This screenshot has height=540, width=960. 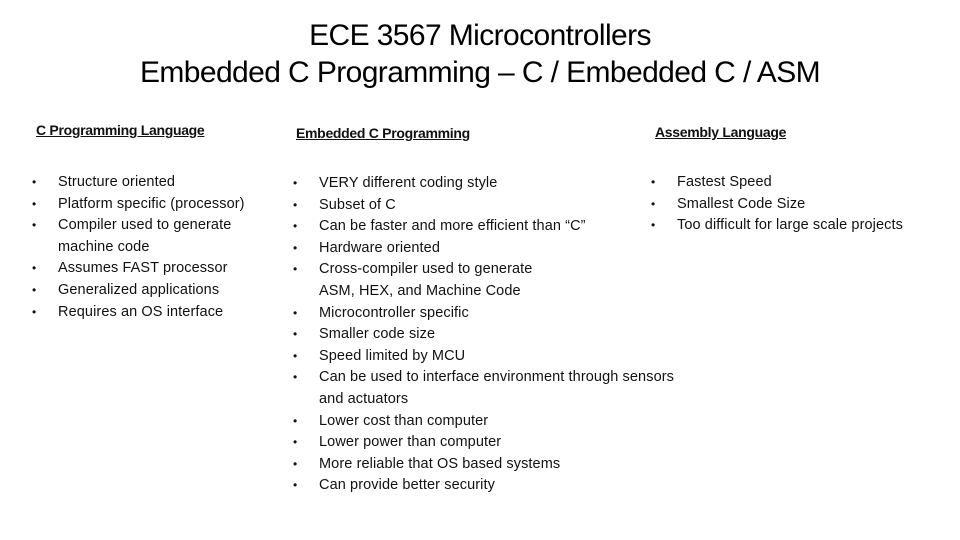 I want to click on list-item: • Lower power than computer, so click(x=482, y=443).